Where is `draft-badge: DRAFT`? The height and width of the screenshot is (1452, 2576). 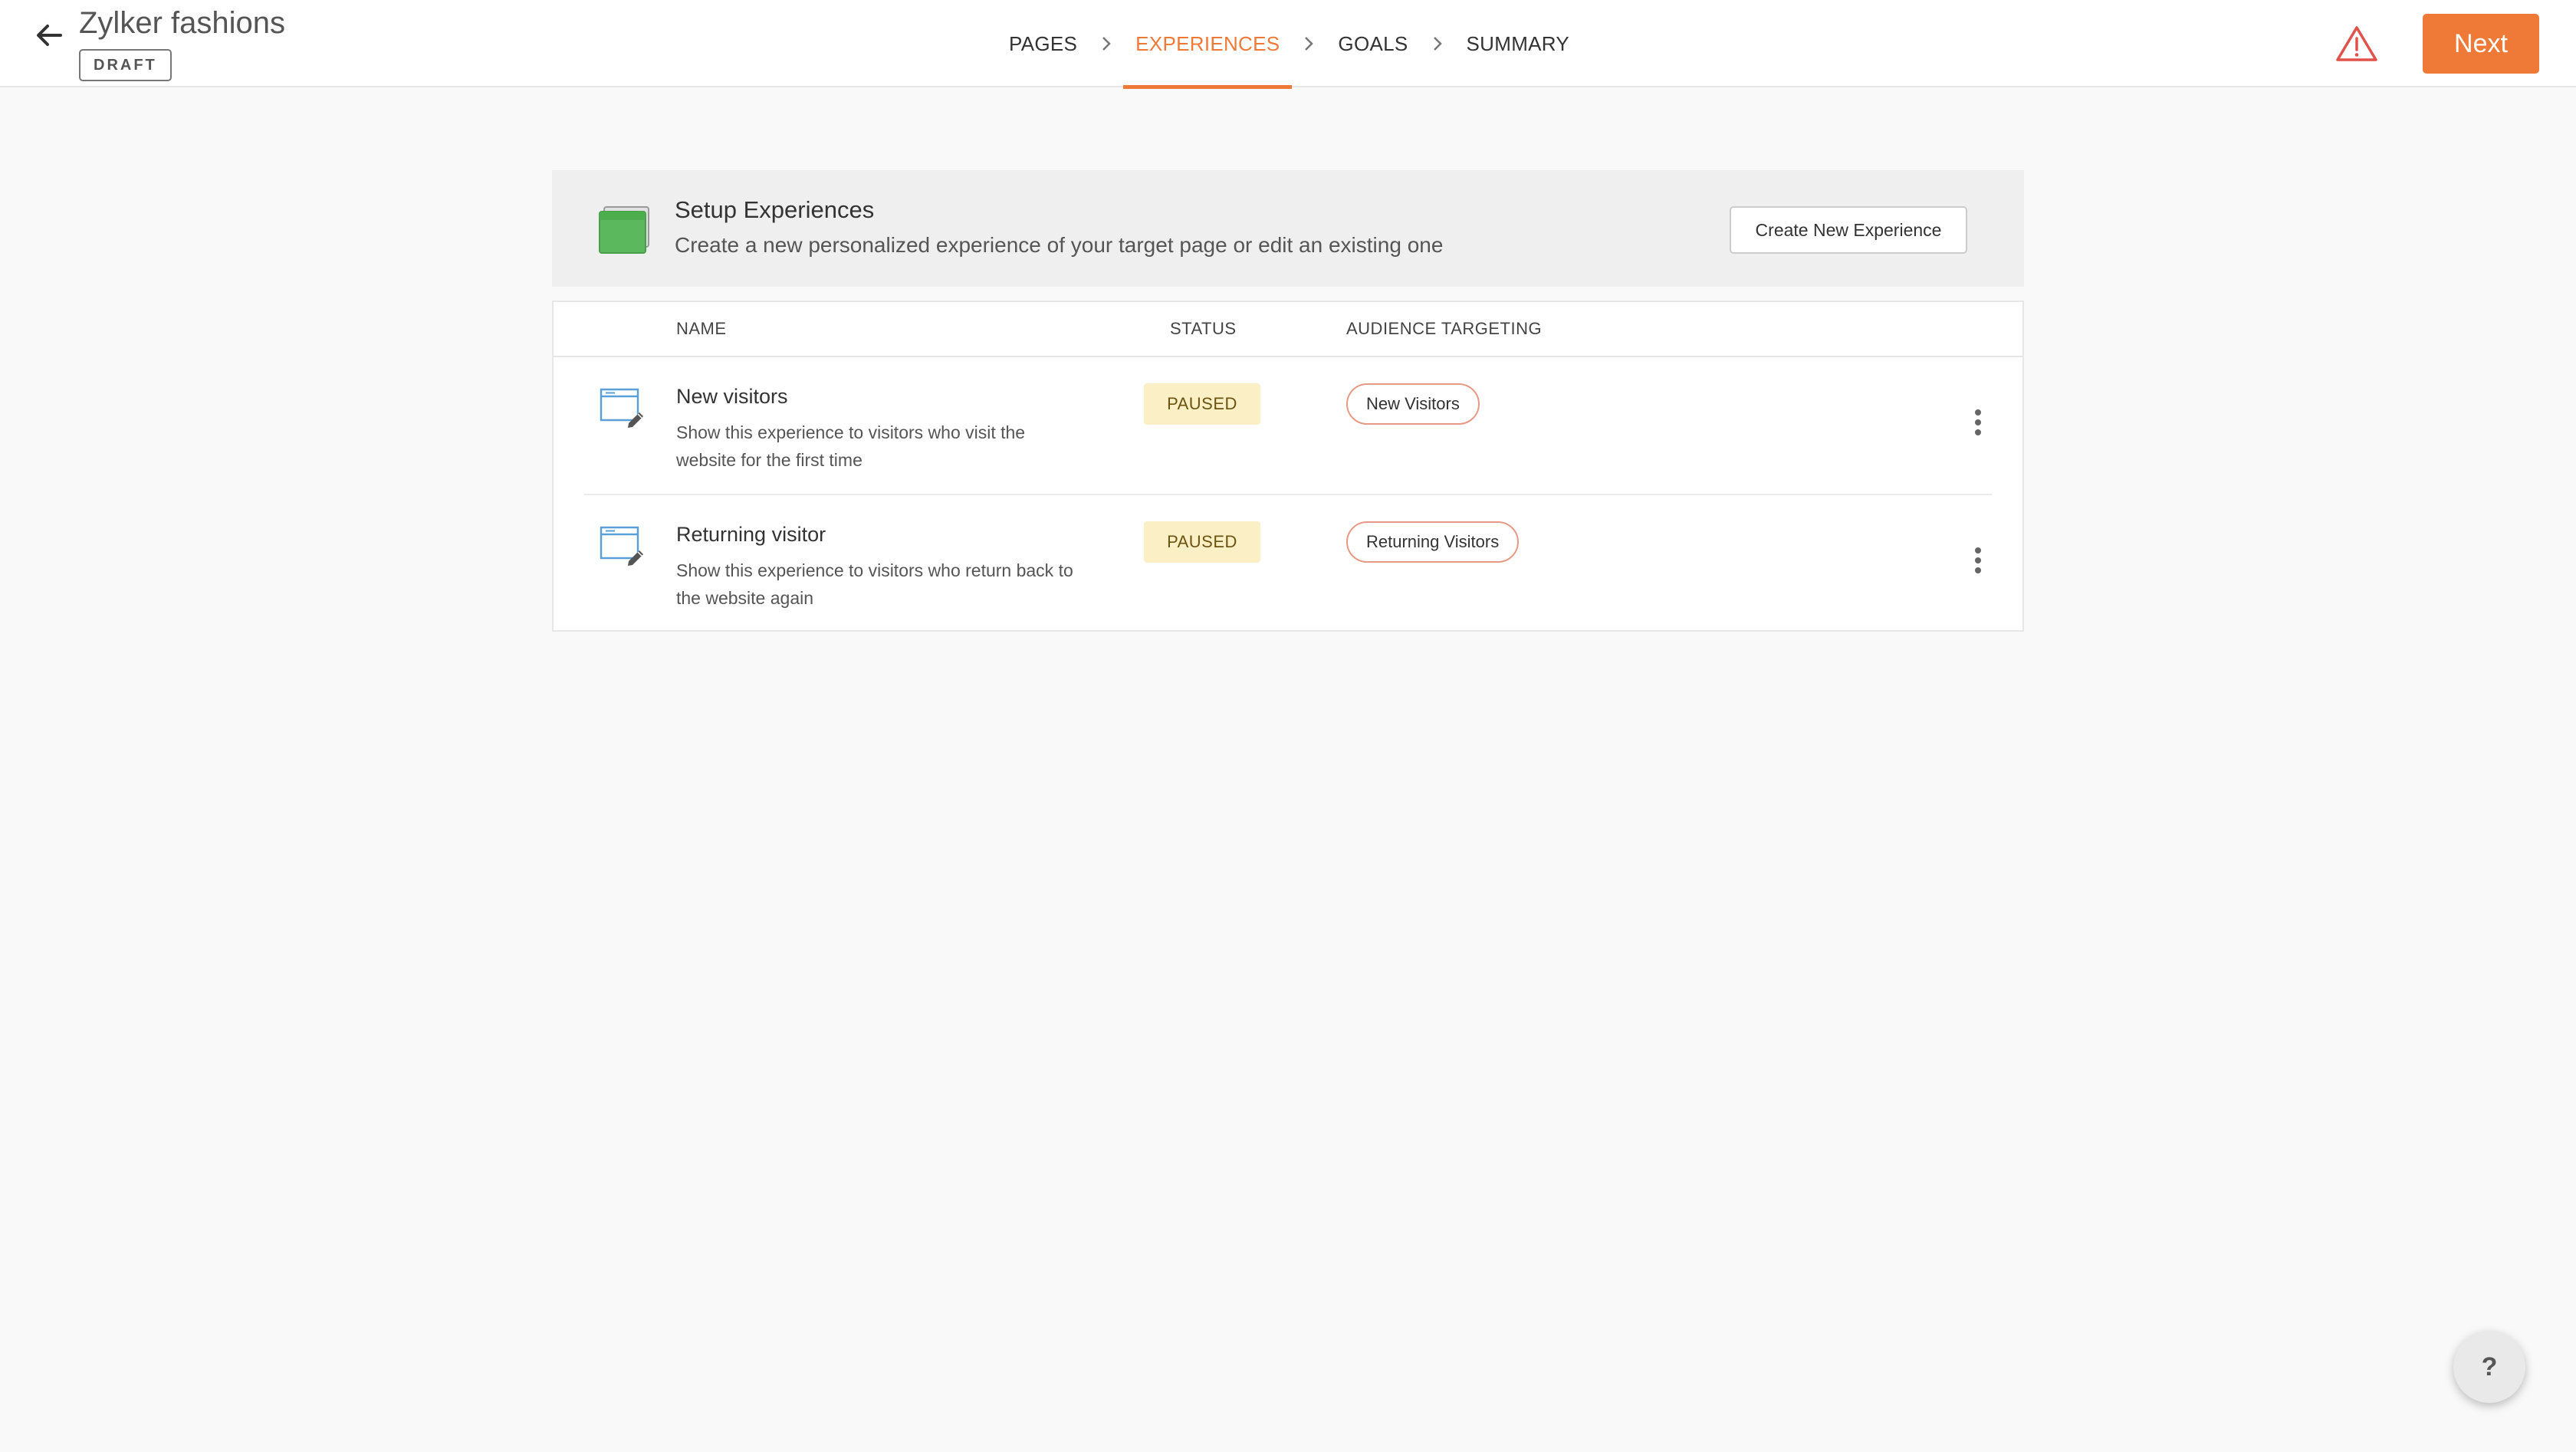 draft-badge: DRAFT is located at coordinates (125, 65).